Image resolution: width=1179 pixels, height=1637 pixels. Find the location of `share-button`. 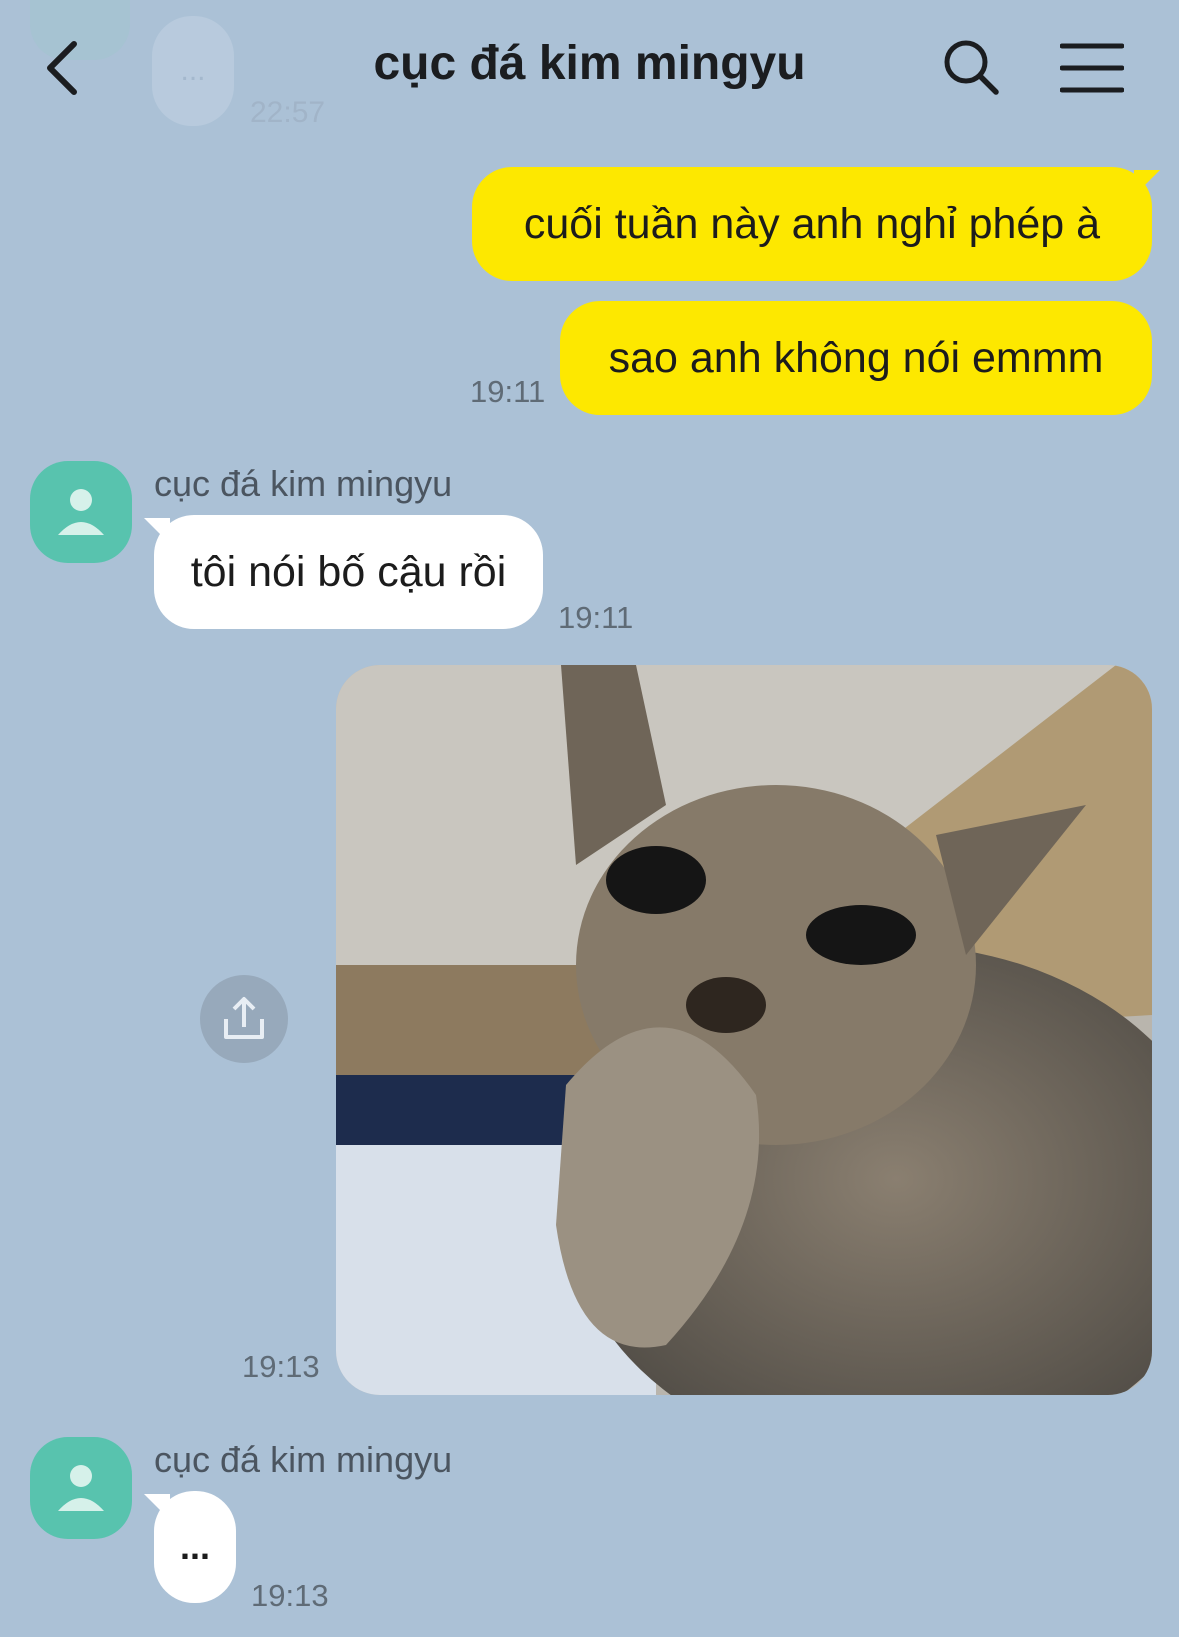

share-button is located at coordinates (244, 1019).